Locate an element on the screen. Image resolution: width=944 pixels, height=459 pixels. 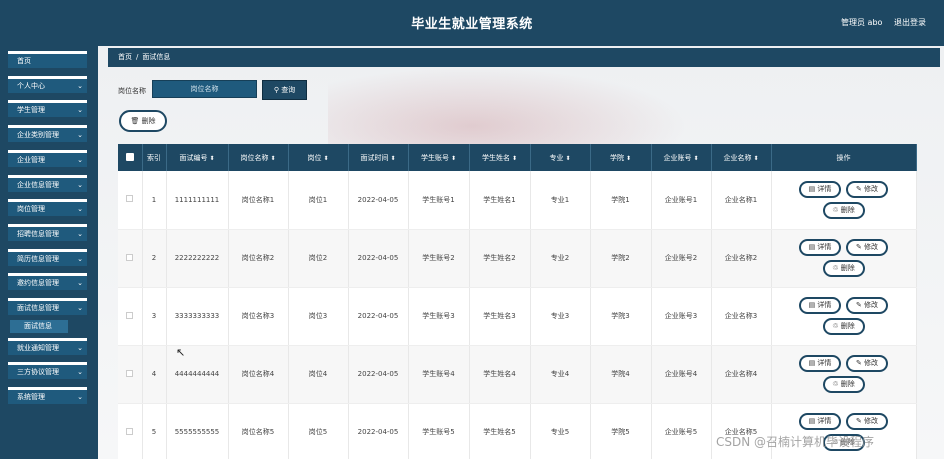
column-header-label: 学生账号 is located at coordinates (434, 157).